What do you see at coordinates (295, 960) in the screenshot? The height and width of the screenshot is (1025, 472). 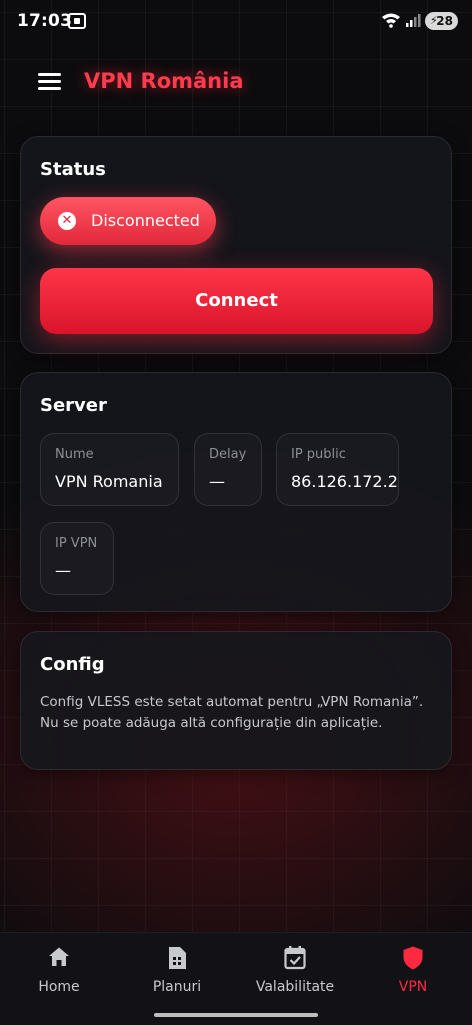 I see `calendar-check-icon` at bounding box center [295, 960].